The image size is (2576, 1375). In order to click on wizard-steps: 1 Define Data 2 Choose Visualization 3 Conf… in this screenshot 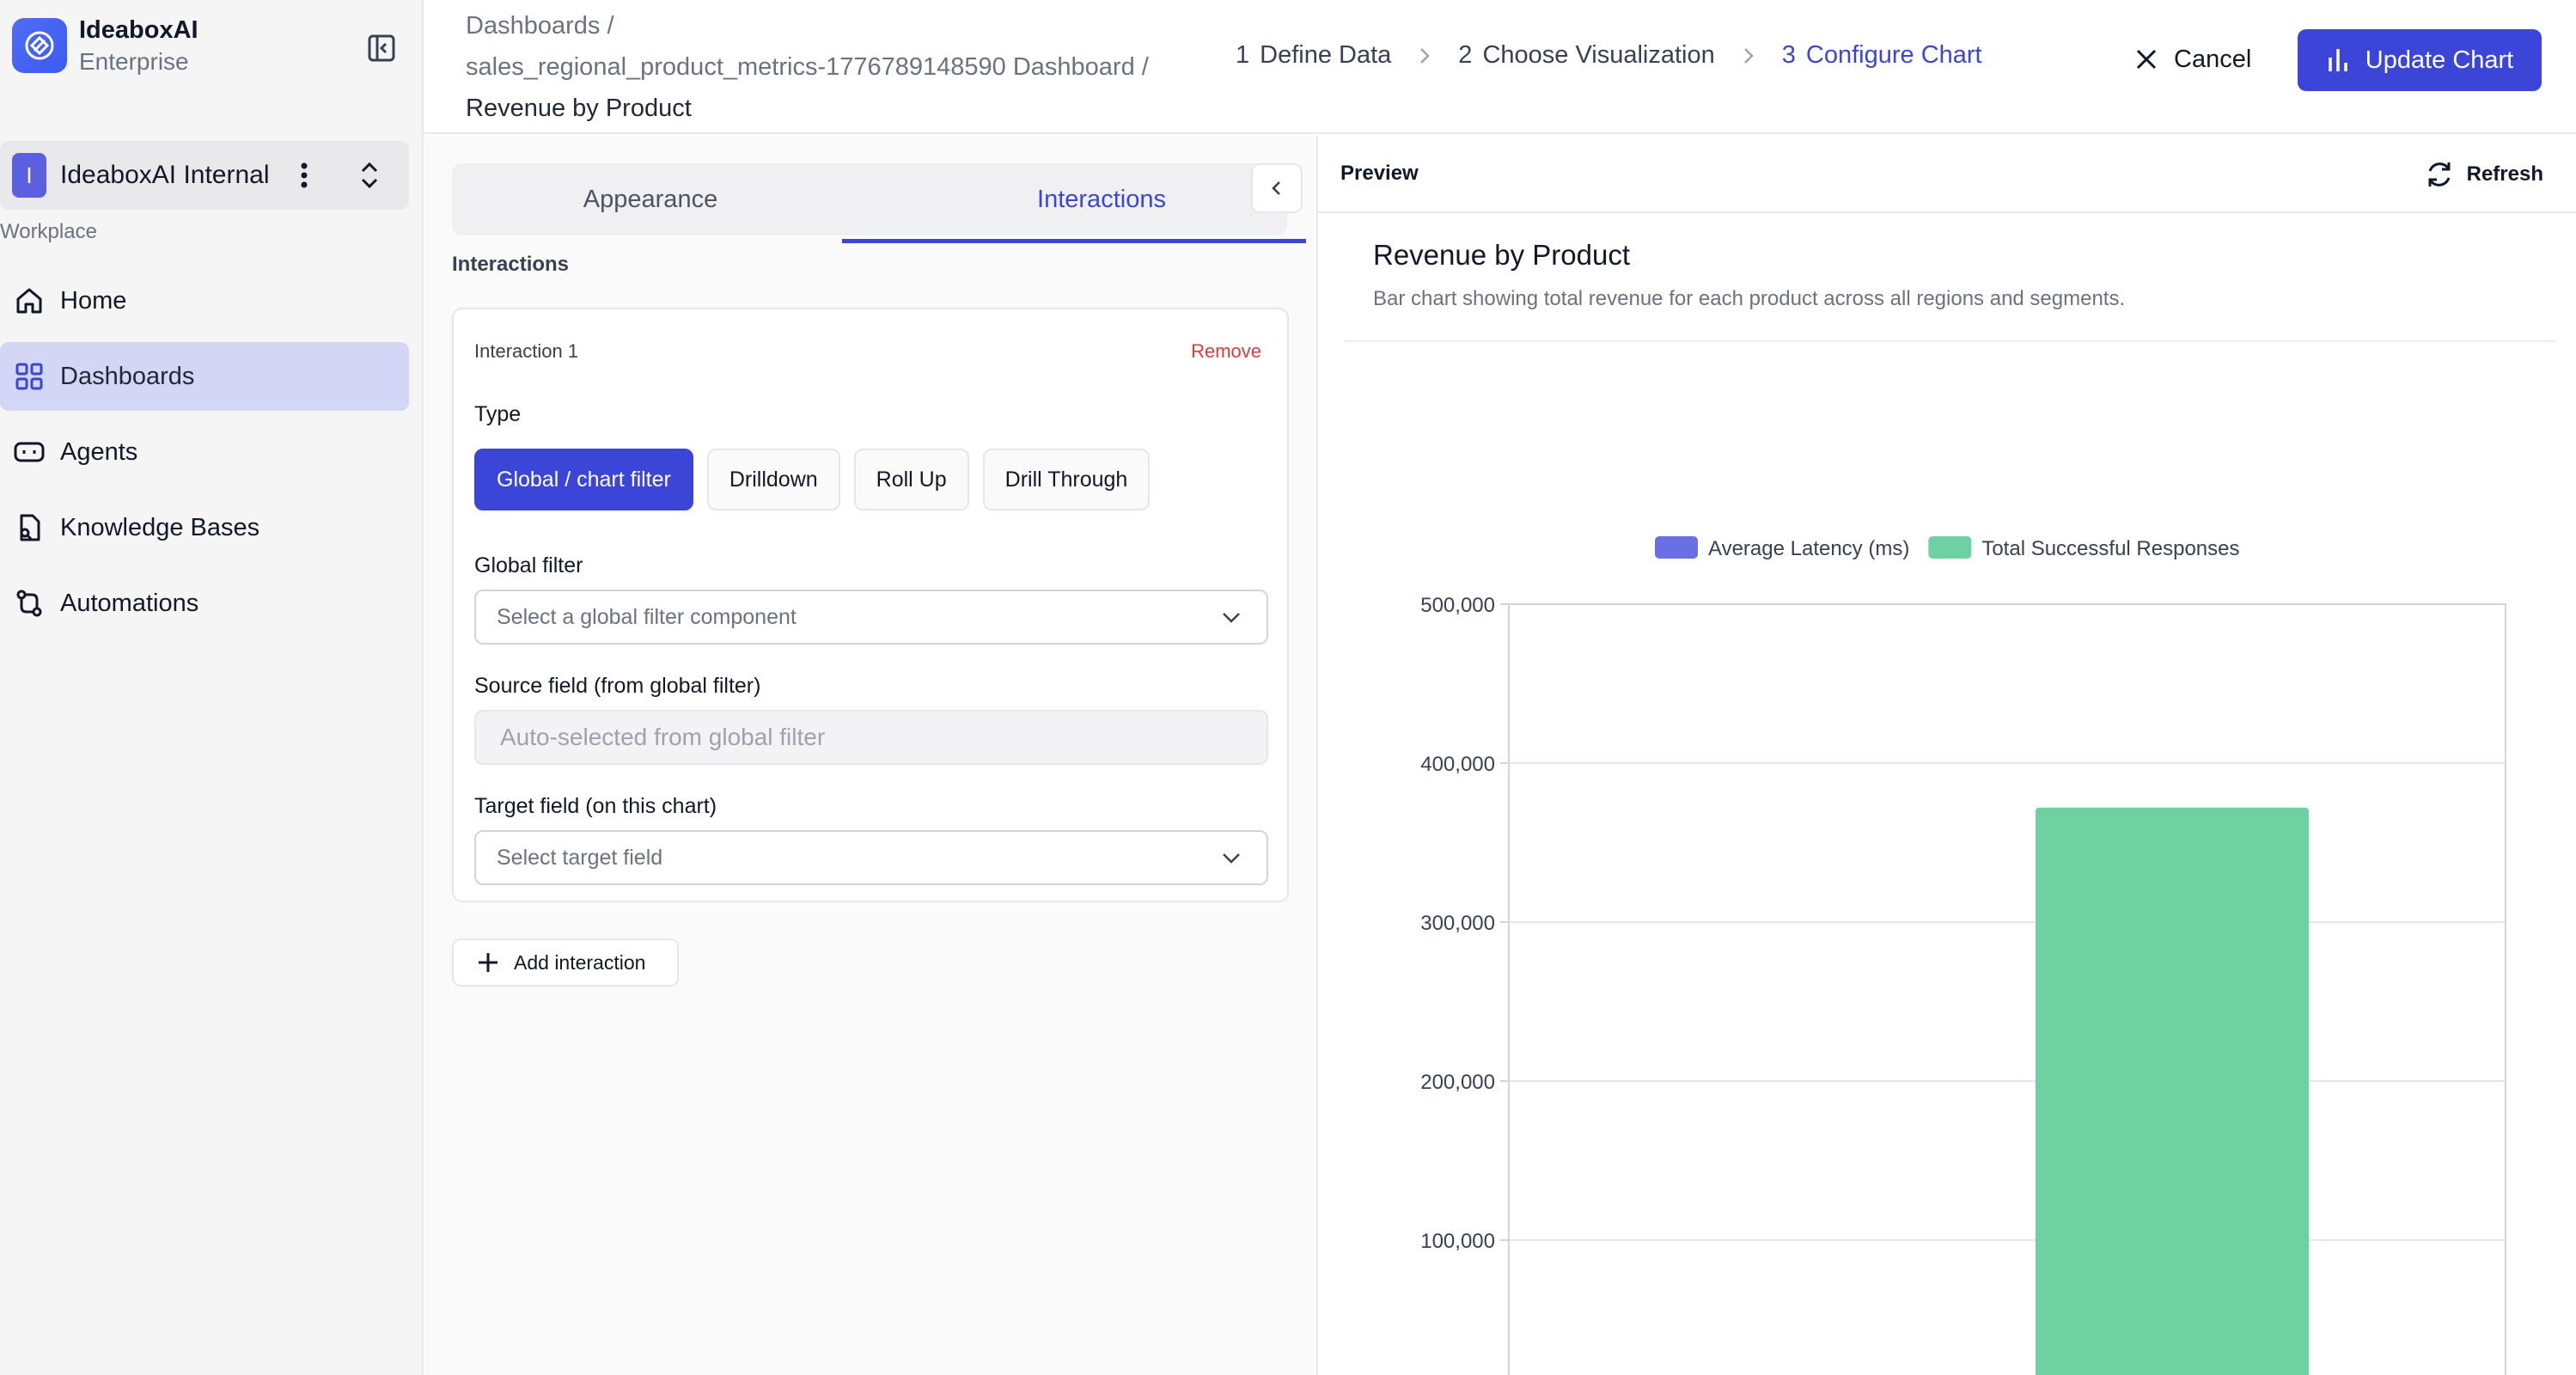, I will do `click(1609, 55)`.